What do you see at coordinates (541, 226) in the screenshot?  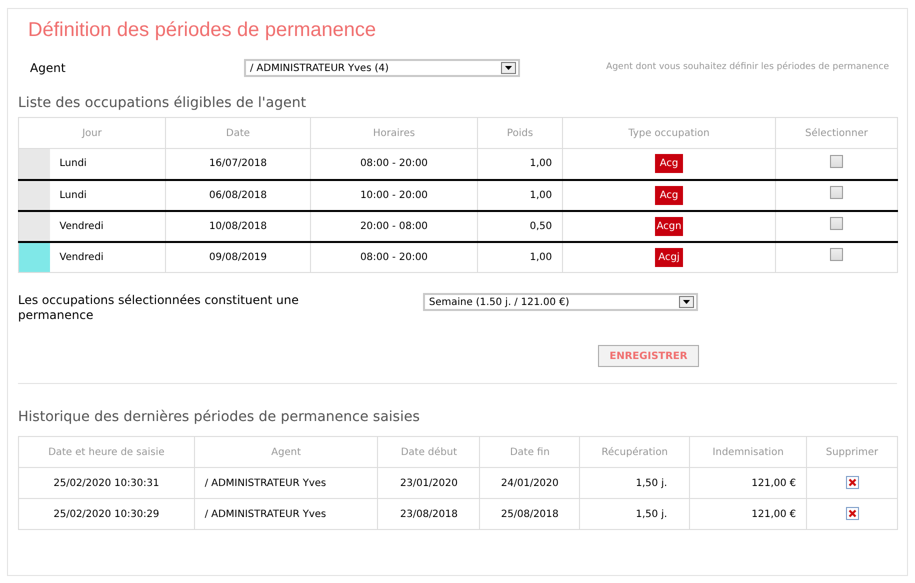 I see `table-cell: 0,50` at bounding box center [541, 226].